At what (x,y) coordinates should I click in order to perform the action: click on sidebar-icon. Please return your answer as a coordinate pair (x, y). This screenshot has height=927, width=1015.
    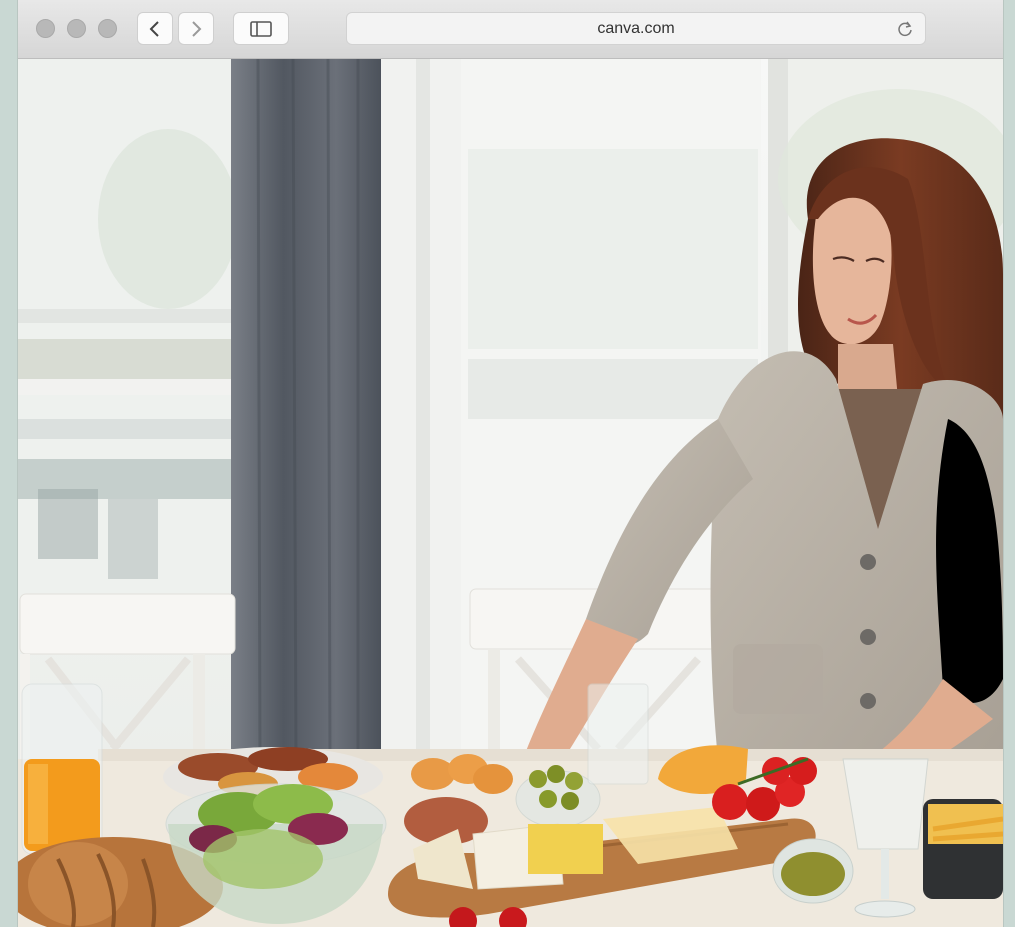
    Looking at the image, I should click on (261, 28).